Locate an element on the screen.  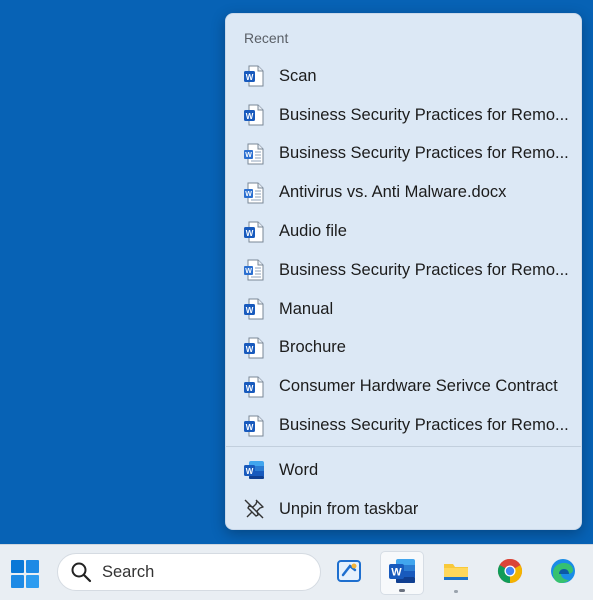
file-explorer-button is located at coordinates (456, 573).